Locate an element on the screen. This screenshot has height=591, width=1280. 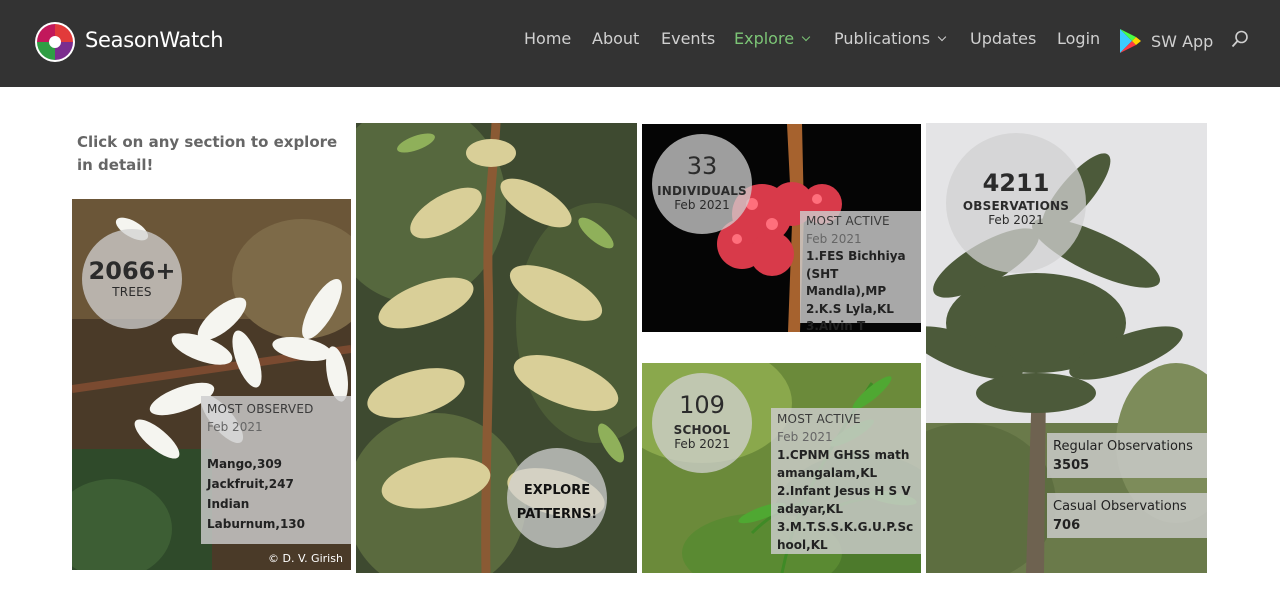
nav-explore-label: Explore is located at coordinates (764, 38).